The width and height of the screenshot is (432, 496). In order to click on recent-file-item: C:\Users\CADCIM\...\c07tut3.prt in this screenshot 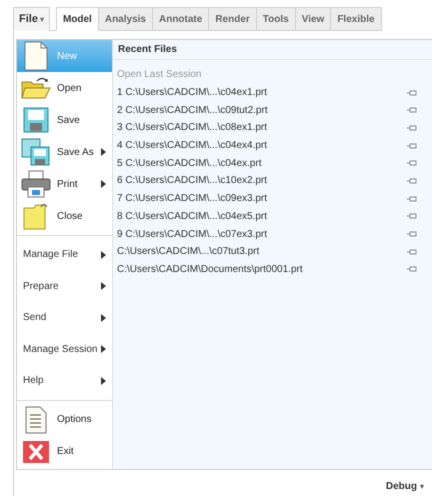, I will do `click(188, 252)`.